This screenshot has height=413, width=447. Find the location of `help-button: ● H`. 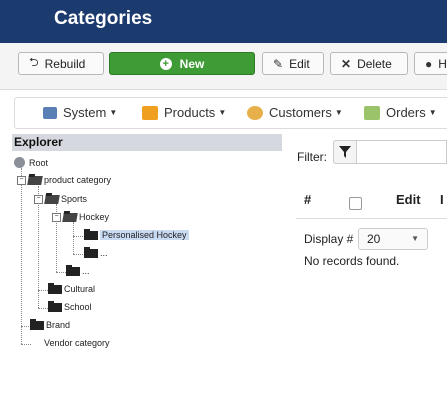

help-button: ● H is located at coordinates (430, 63).